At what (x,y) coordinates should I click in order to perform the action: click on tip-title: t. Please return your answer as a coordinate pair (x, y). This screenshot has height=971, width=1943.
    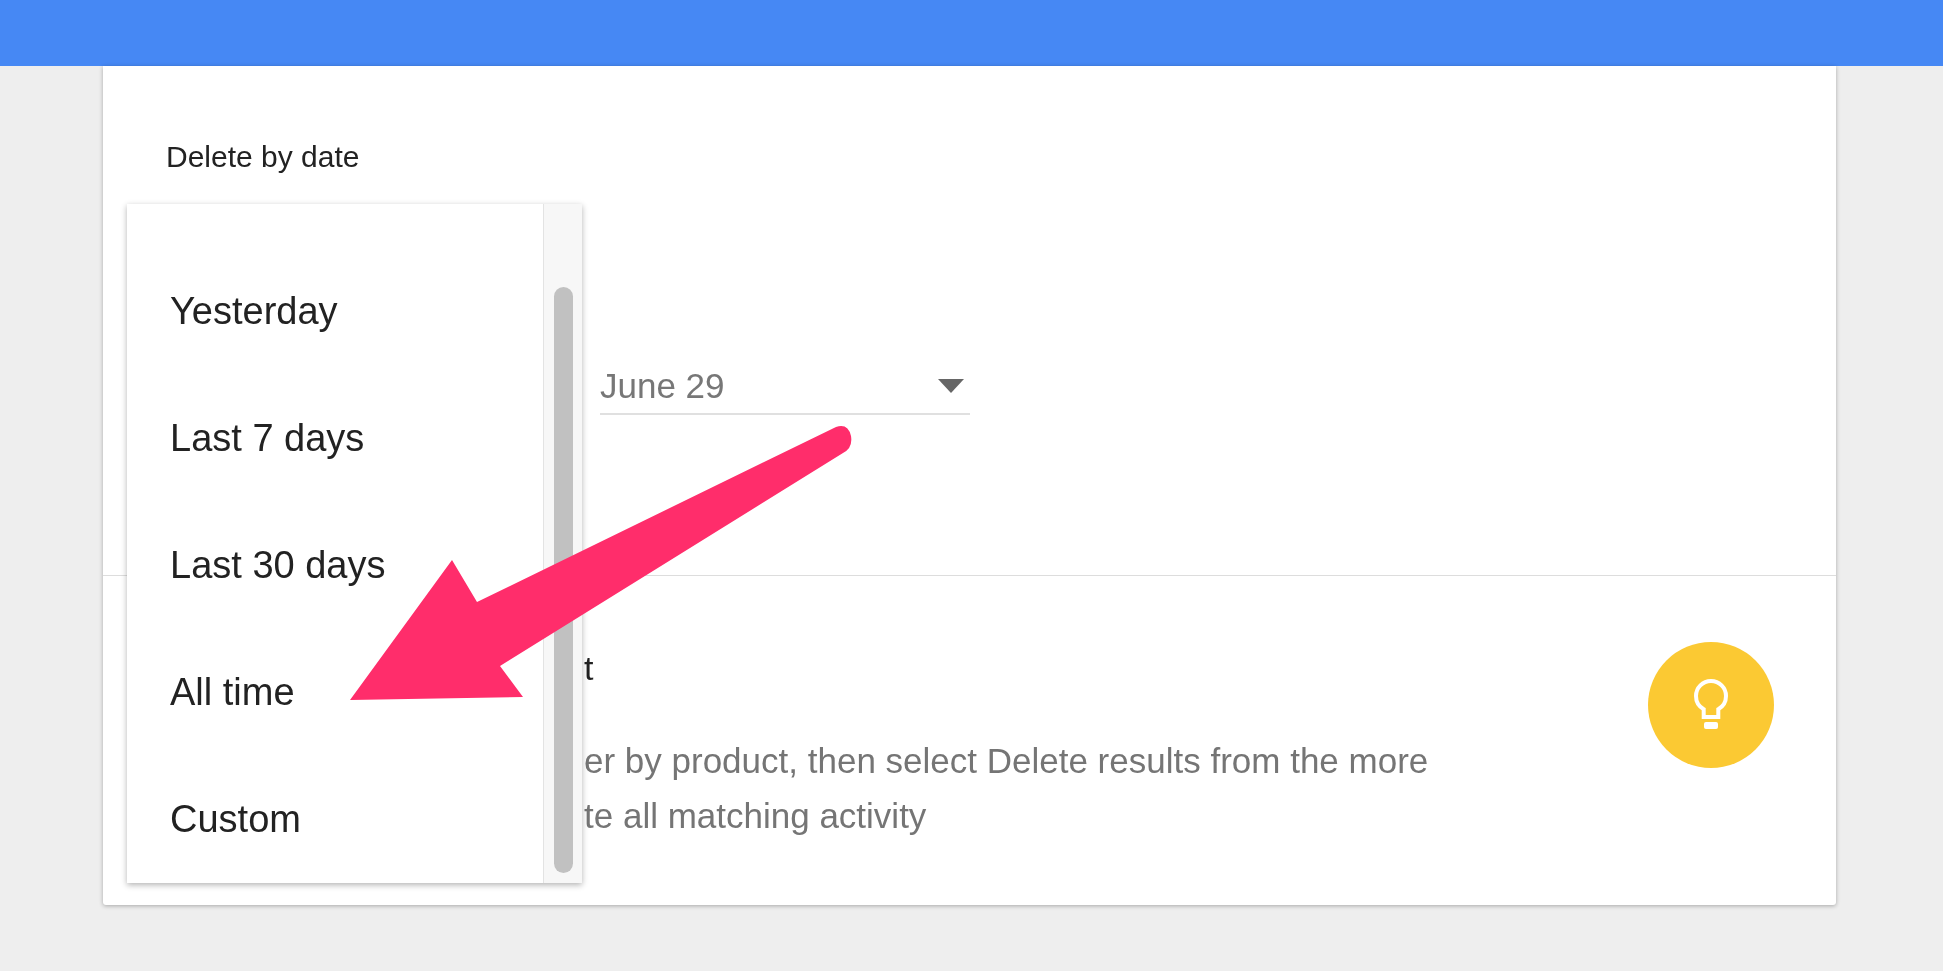
    Looking at the image, I should click on (589, 668).